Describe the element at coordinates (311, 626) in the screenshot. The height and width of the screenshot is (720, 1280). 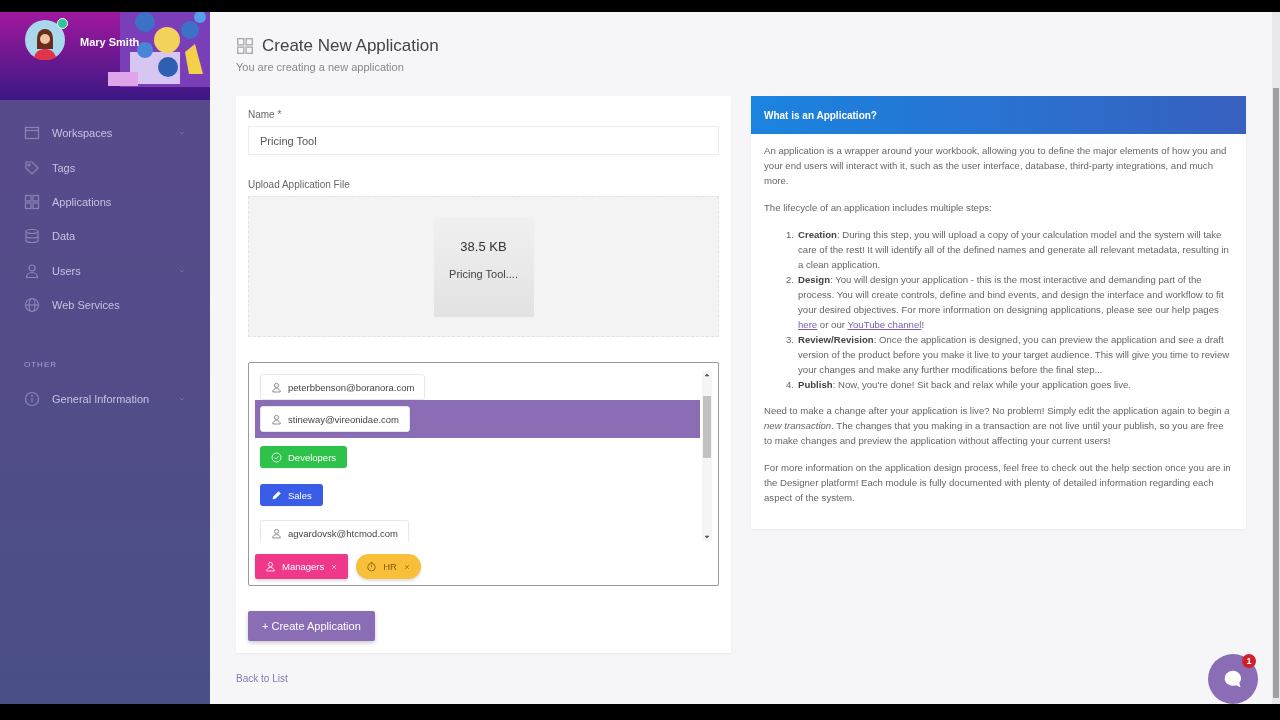
I see `create-button: + Create Application` at that location.